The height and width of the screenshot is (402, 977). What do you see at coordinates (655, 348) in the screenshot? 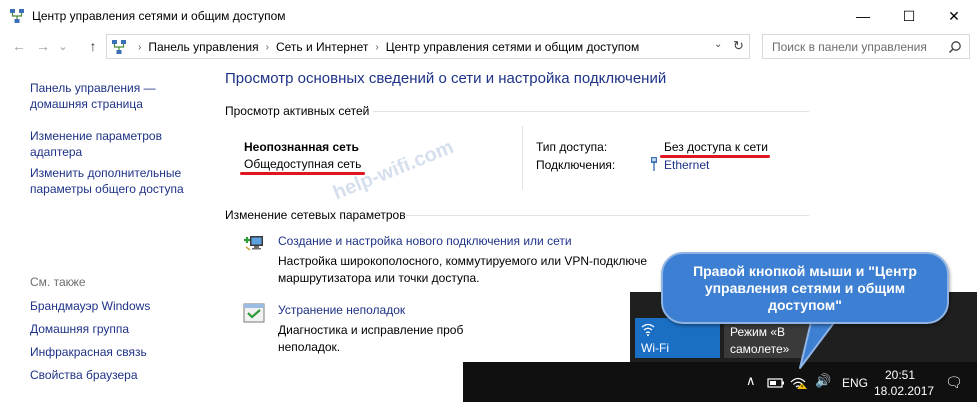
I see `wifi-tile-label: Wi-Fi` at bounding box center [655, 348].